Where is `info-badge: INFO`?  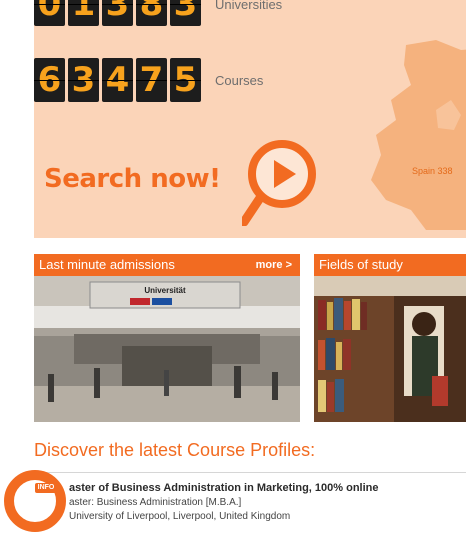 info-badge: INFO is located at coordinates (46, 488).